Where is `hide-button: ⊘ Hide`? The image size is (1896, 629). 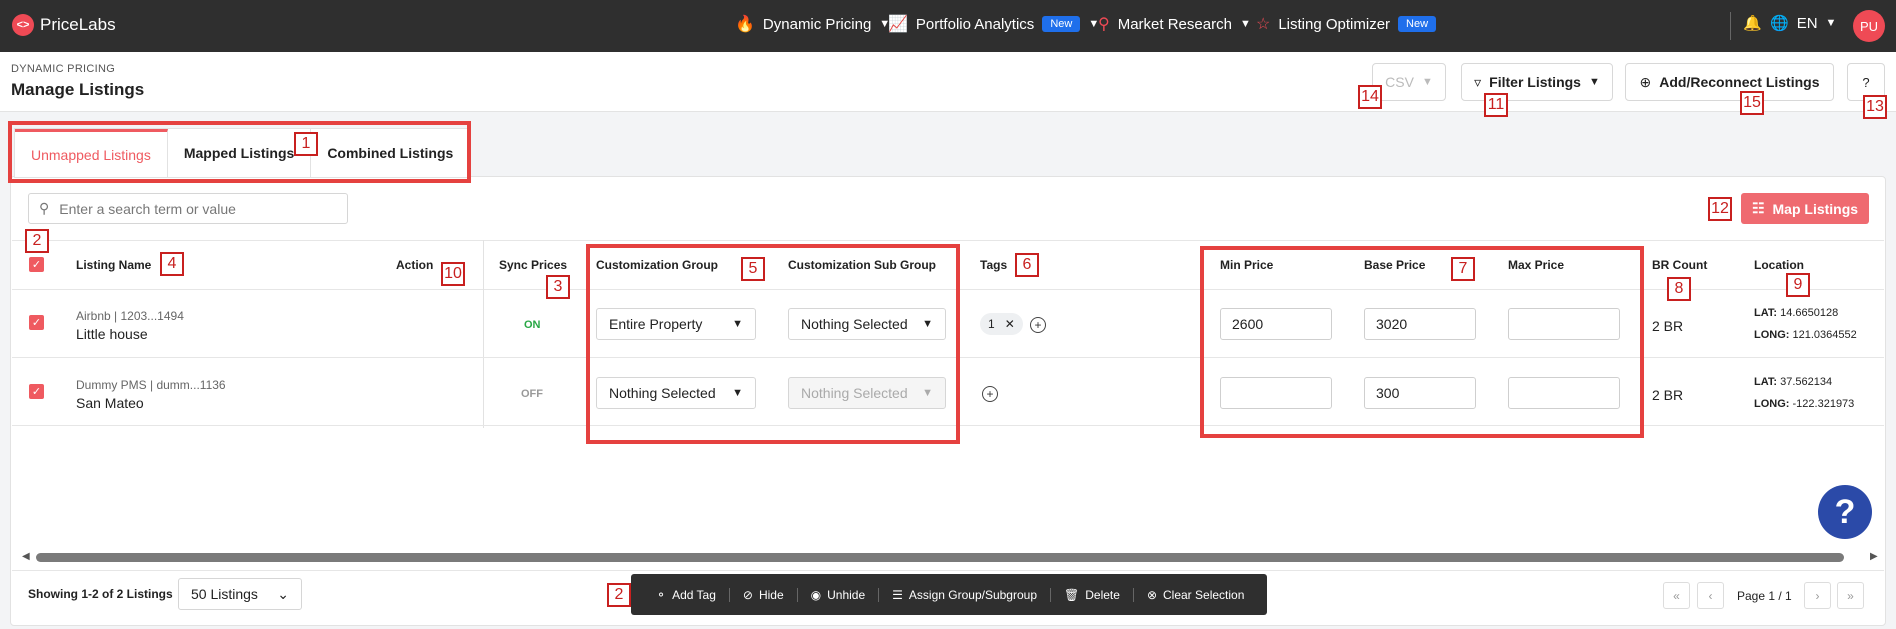 hide-button: ⊘ Hide is located at coordinates (764, 594).